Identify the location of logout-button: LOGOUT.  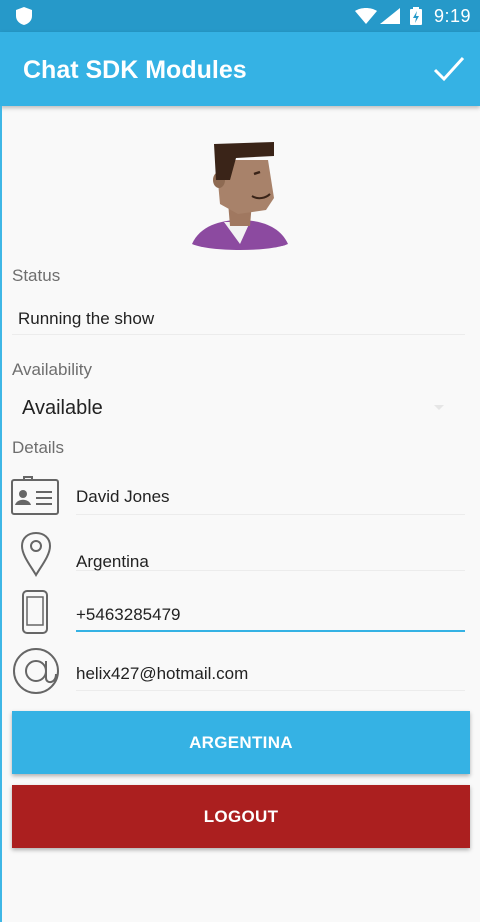
(241, 816).